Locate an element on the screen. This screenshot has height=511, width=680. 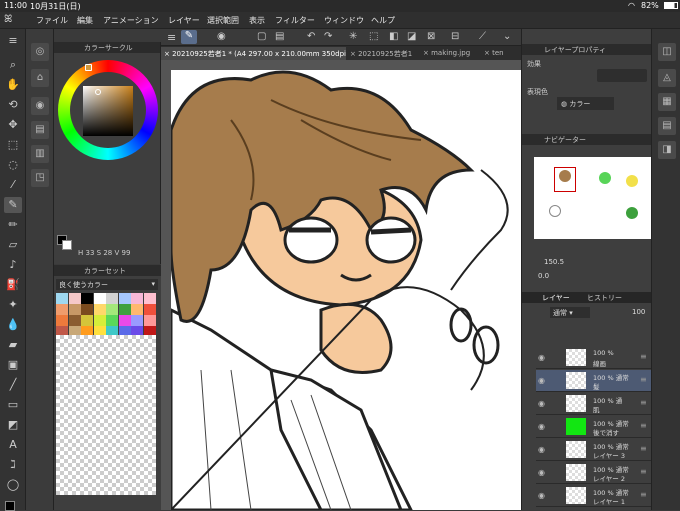
opacity-value: 100 is located at coordinates (638, 312).